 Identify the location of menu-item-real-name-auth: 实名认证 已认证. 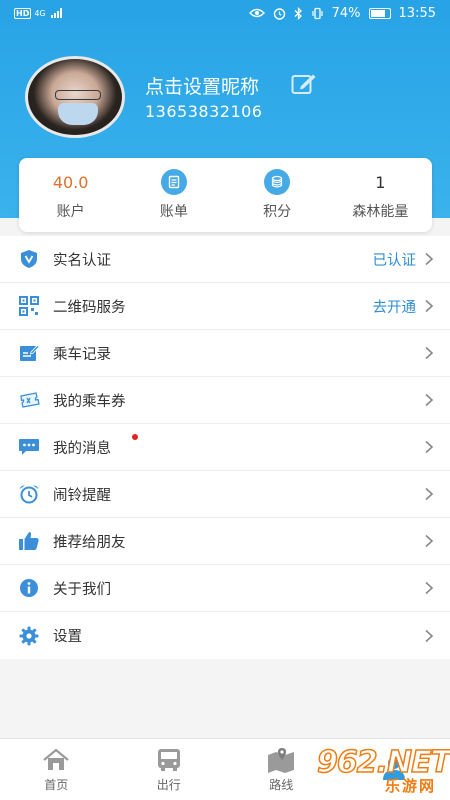
(225, 259).